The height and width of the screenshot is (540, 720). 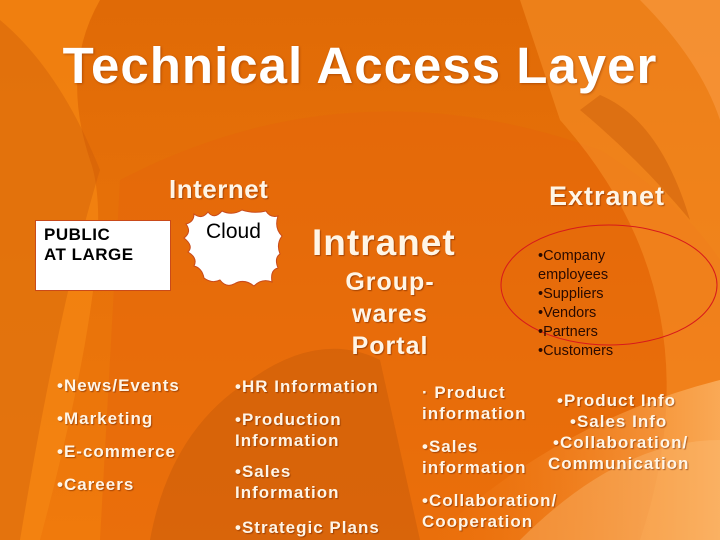 I want to click on list-item-line: •Collaboration/, so click(x=490, y=500).